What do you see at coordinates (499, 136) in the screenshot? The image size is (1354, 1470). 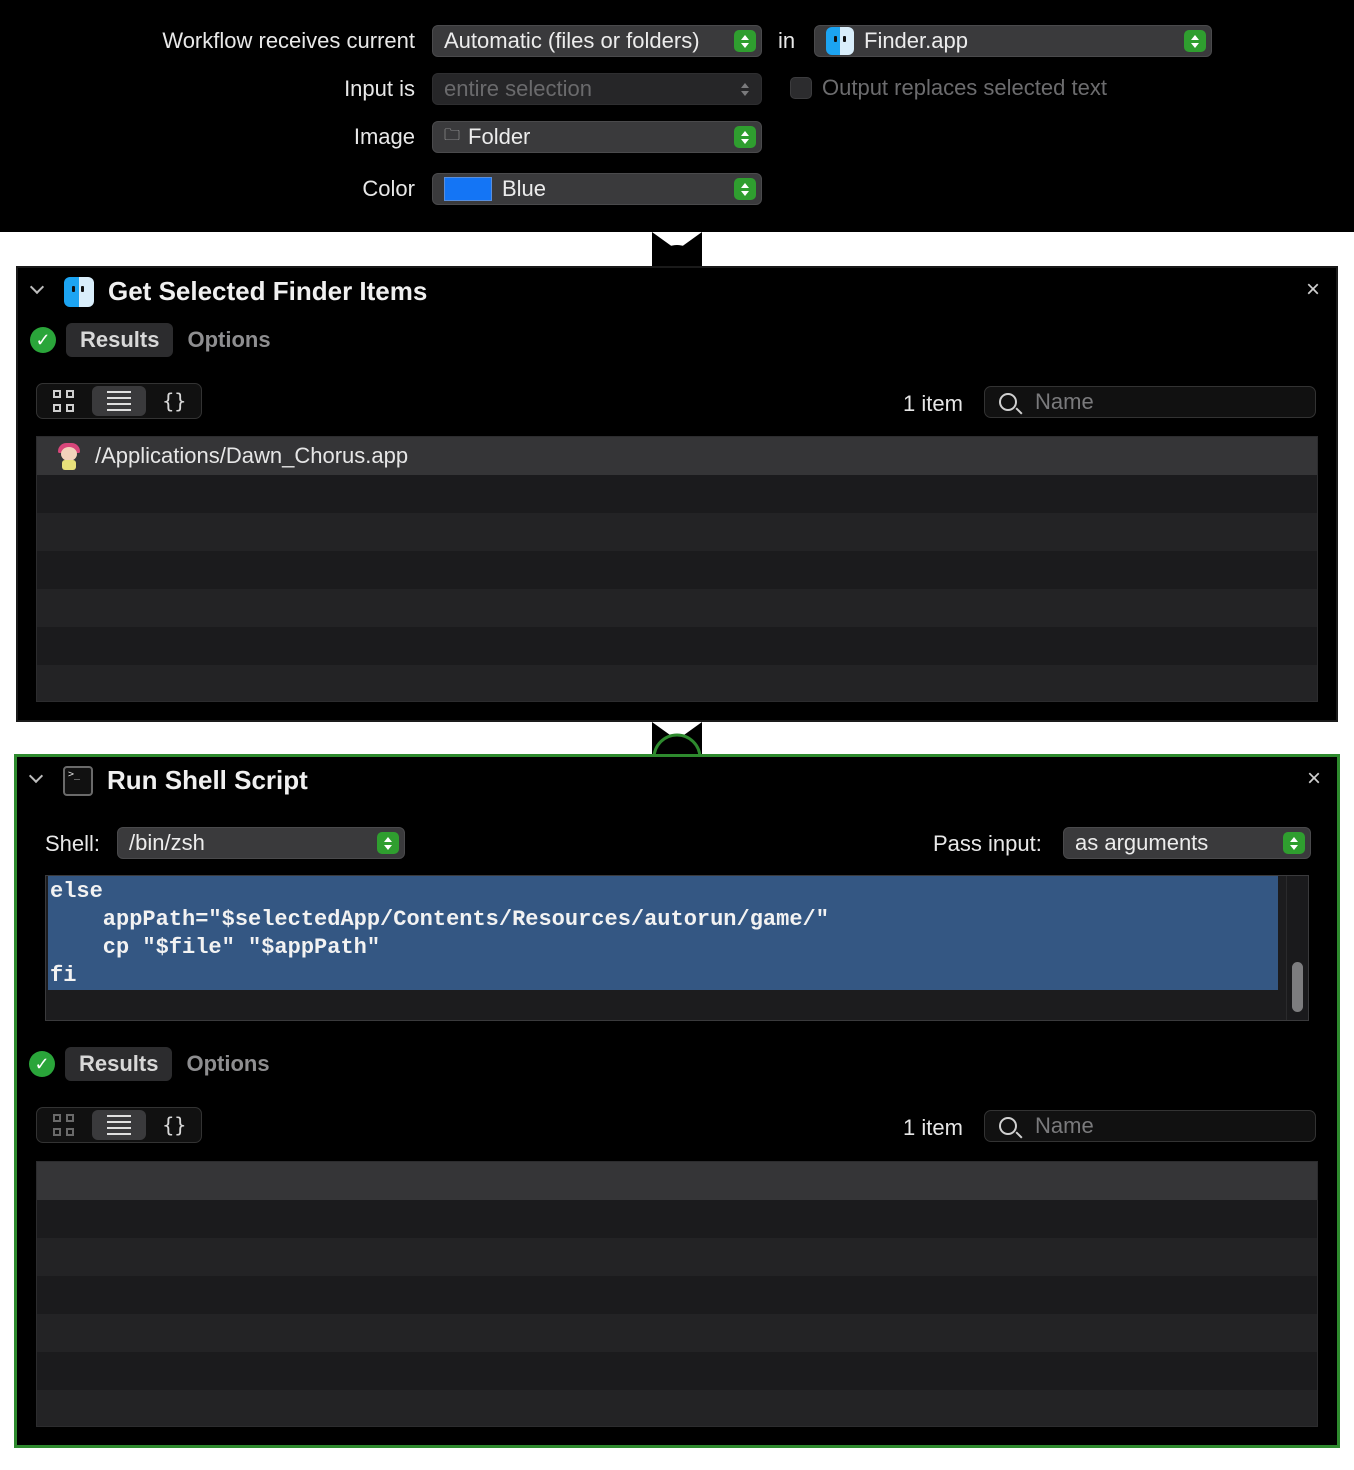 I see `image-value: Folder` at bounding box center [499, 136].